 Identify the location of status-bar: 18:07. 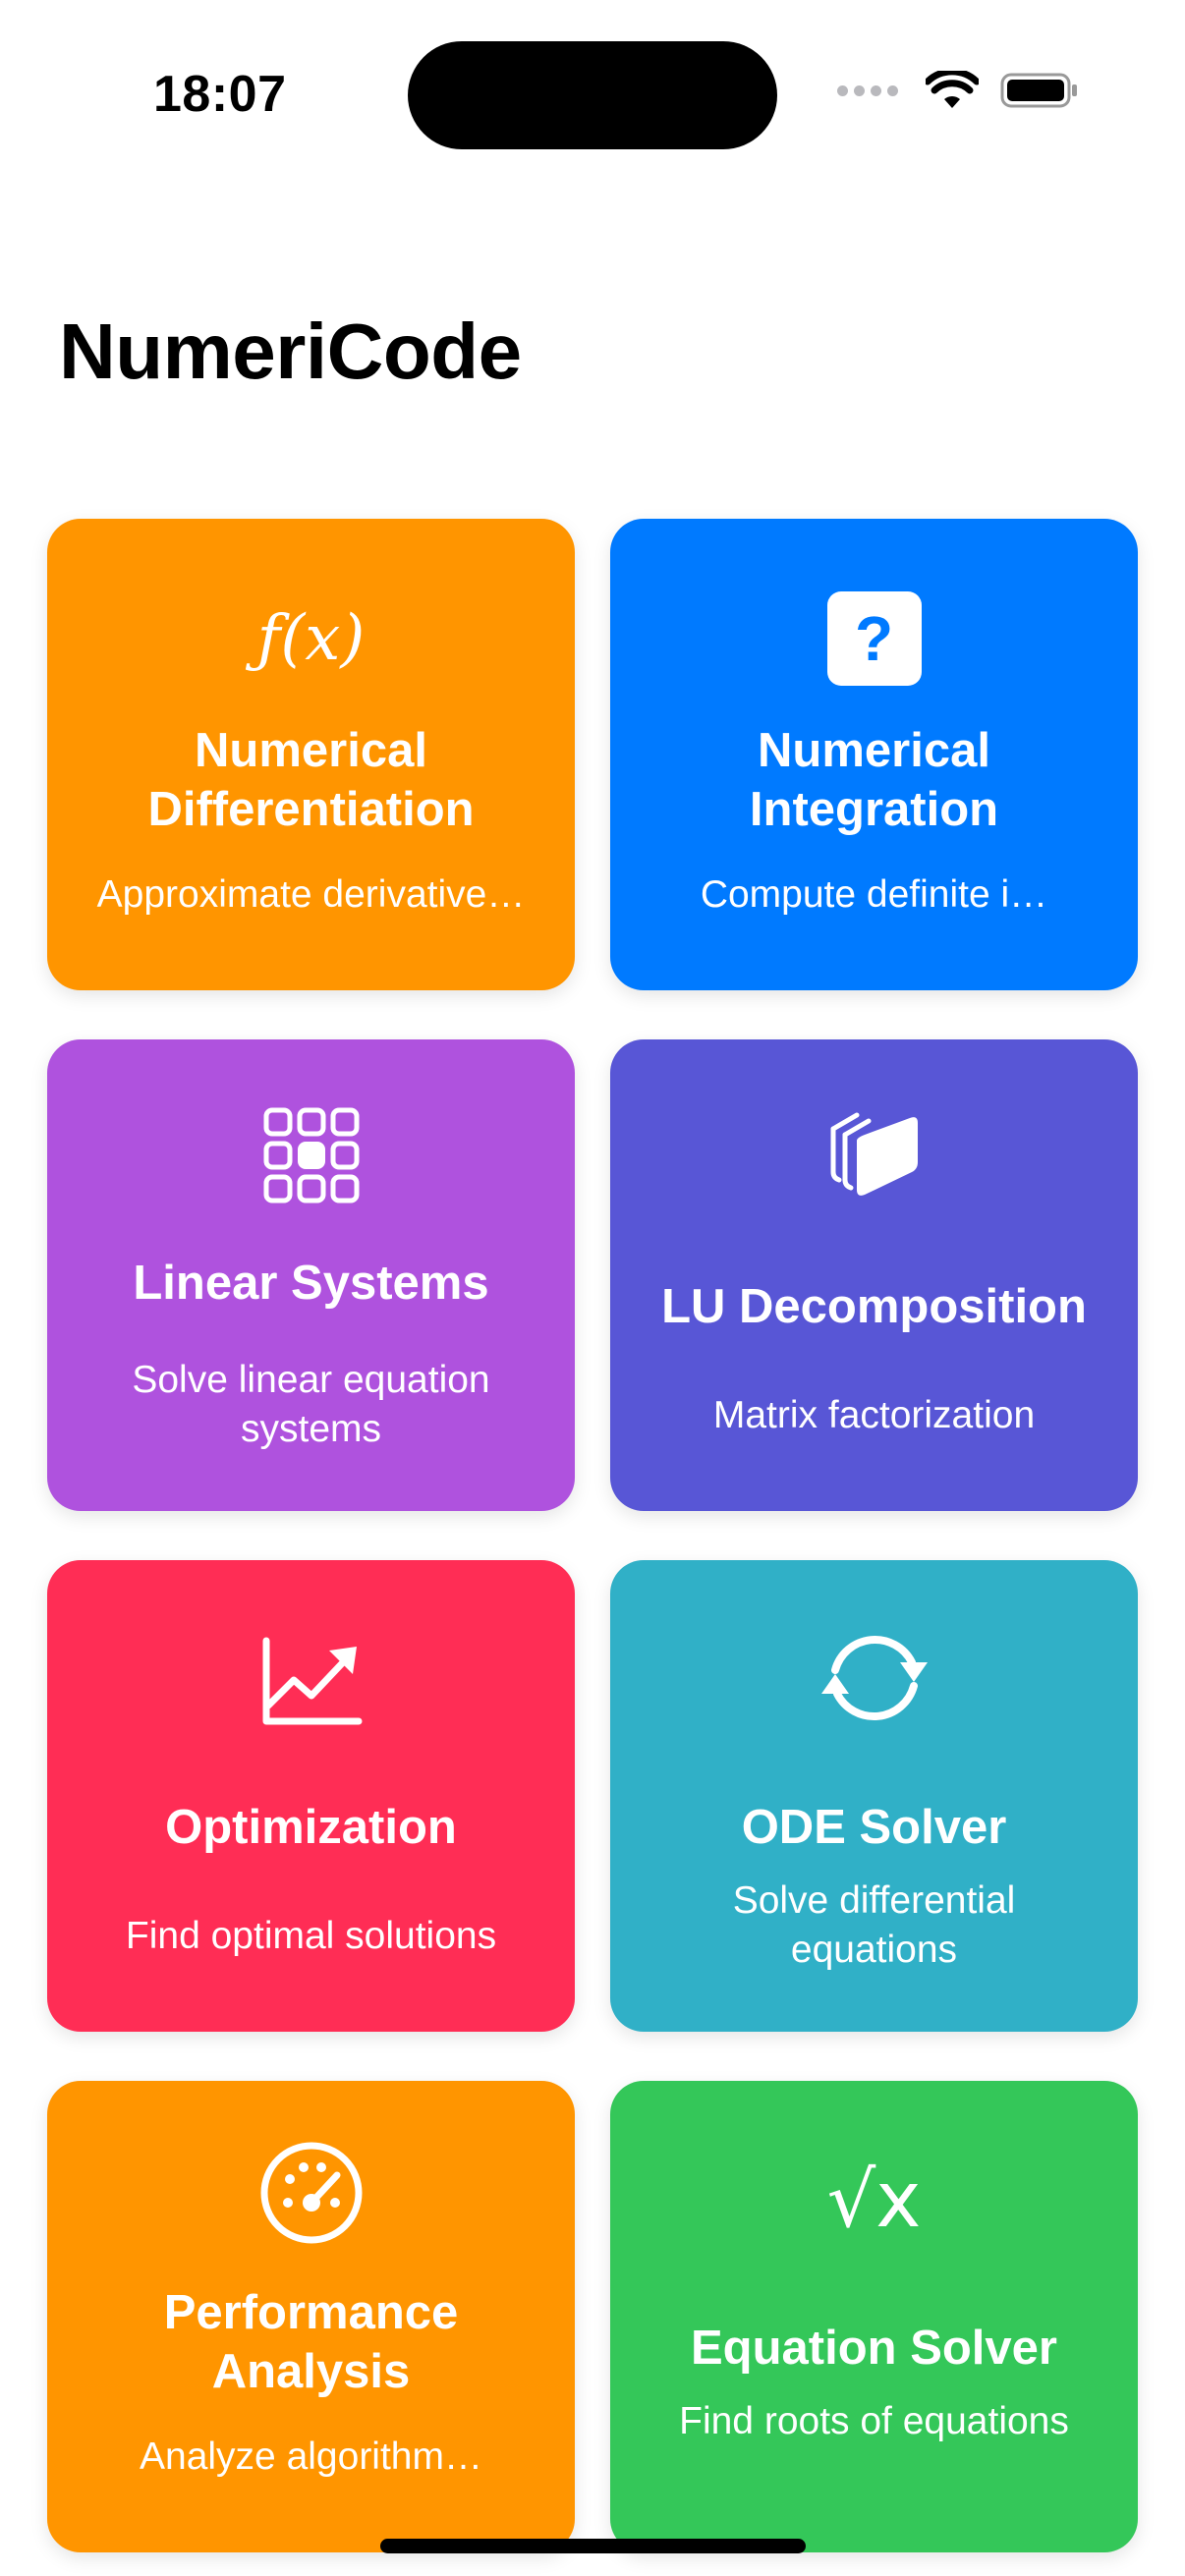
(592, 98).